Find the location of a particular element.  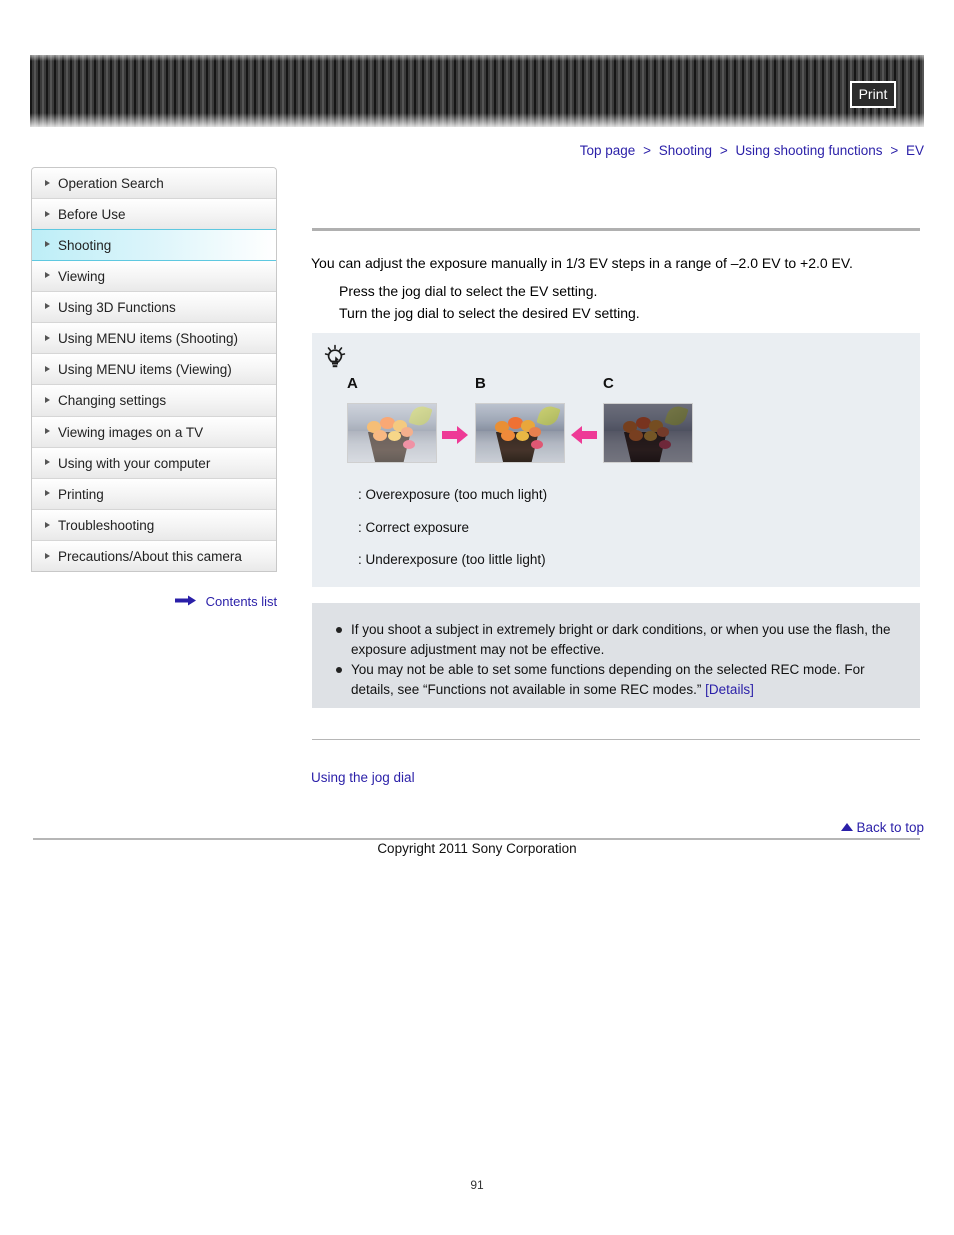

arrow-right-pink-icon is located at coordinates (455, 437).